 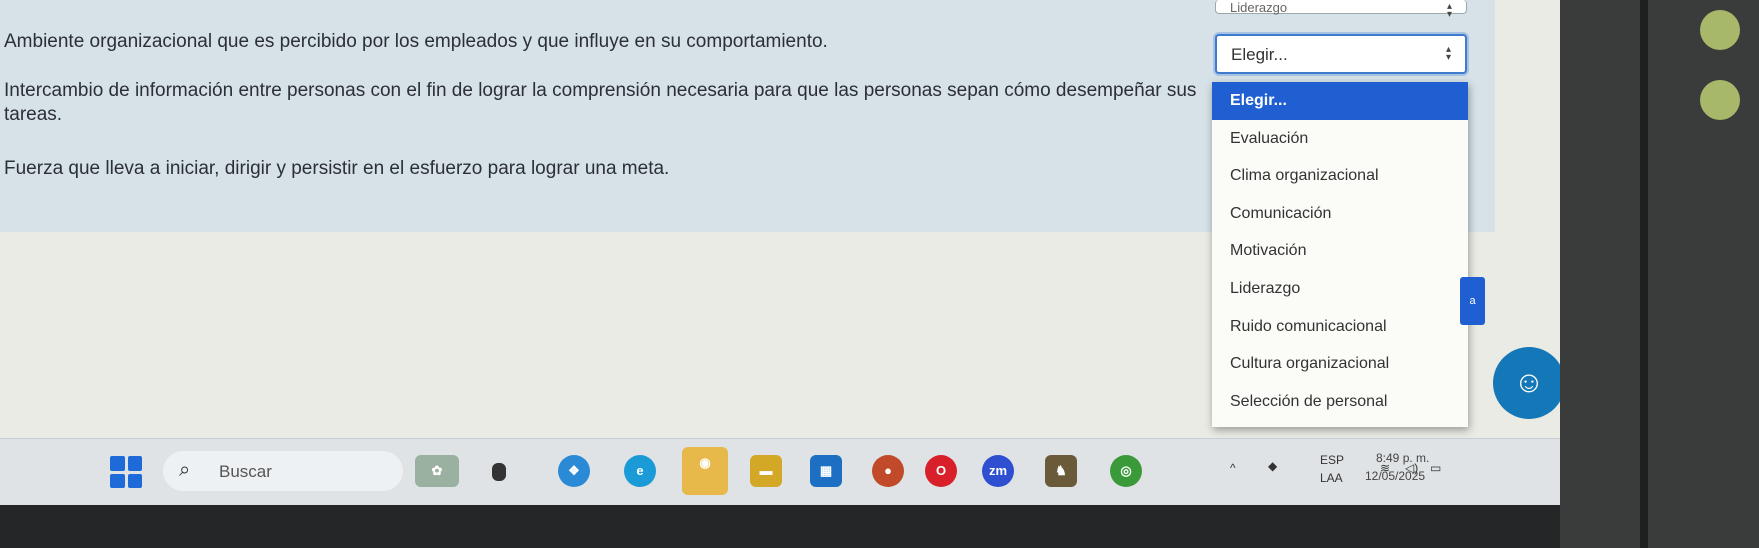 I want to click on opera-icon: O, so click(x=941, y=471).